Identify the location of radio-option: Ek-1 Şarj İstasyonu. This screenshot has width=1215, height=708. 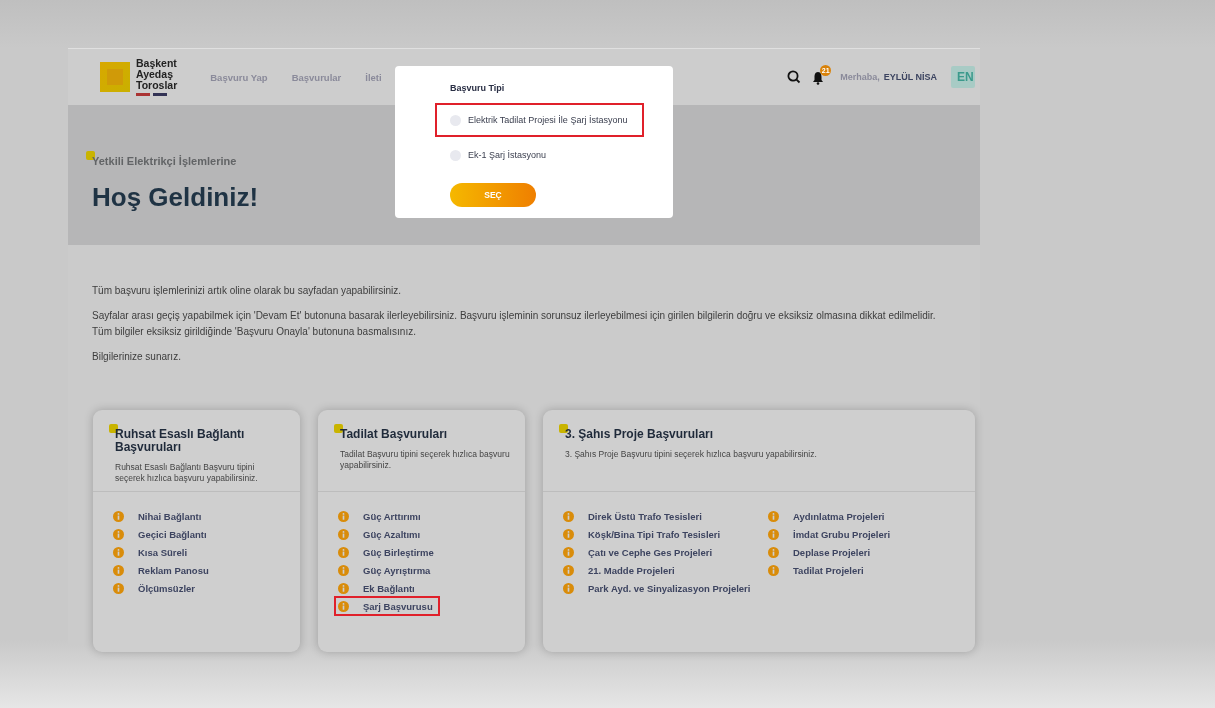
(539, 155).